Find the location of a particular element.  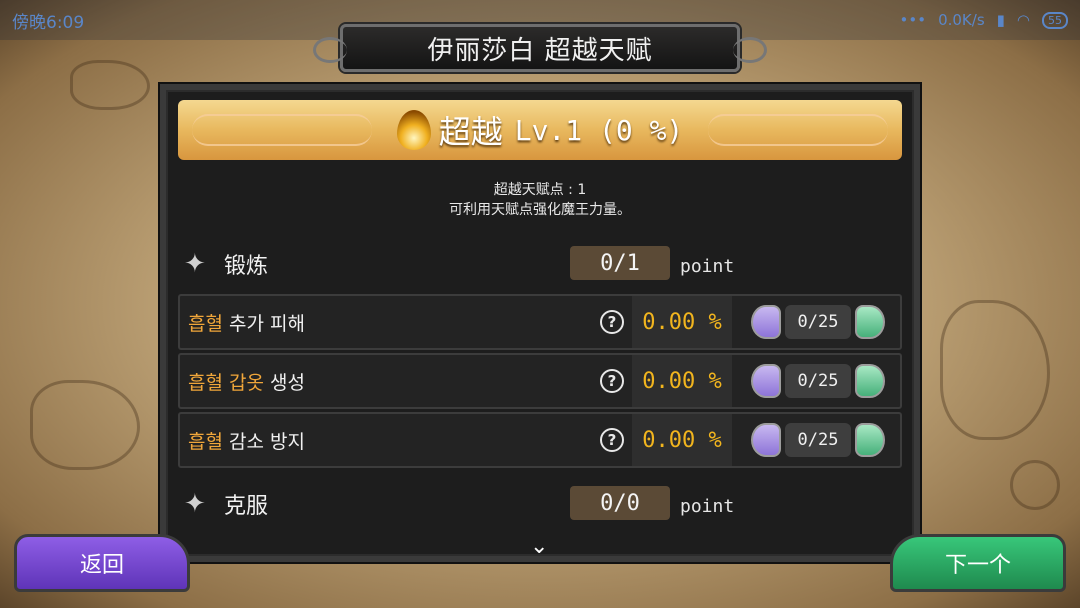

talent-hint-line: 可利用天赋点强化魔王力量。 is located at coordinates (540, 210).